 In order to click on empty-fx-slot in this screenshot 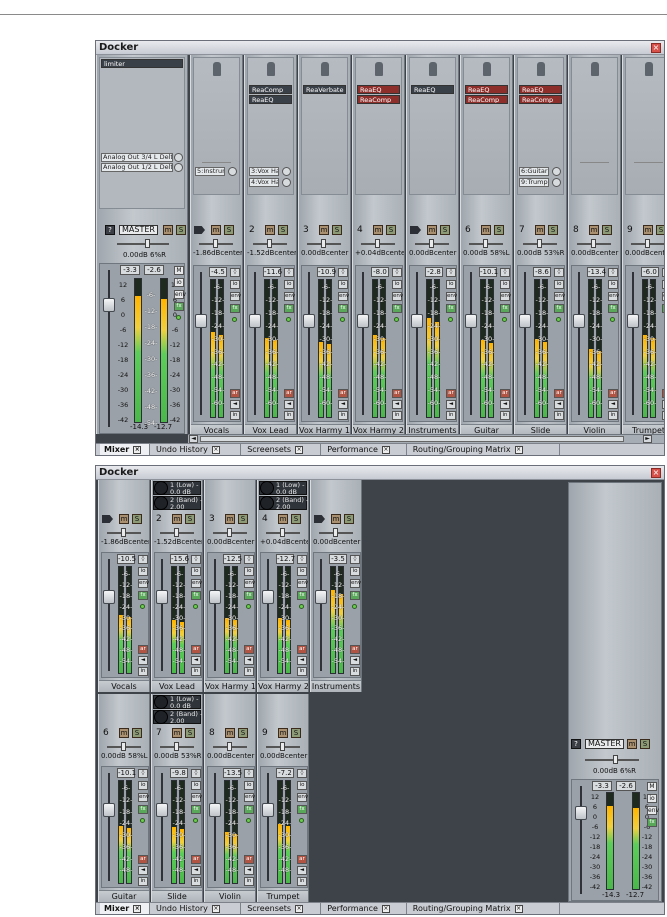, I will do `click(216, 162)`.